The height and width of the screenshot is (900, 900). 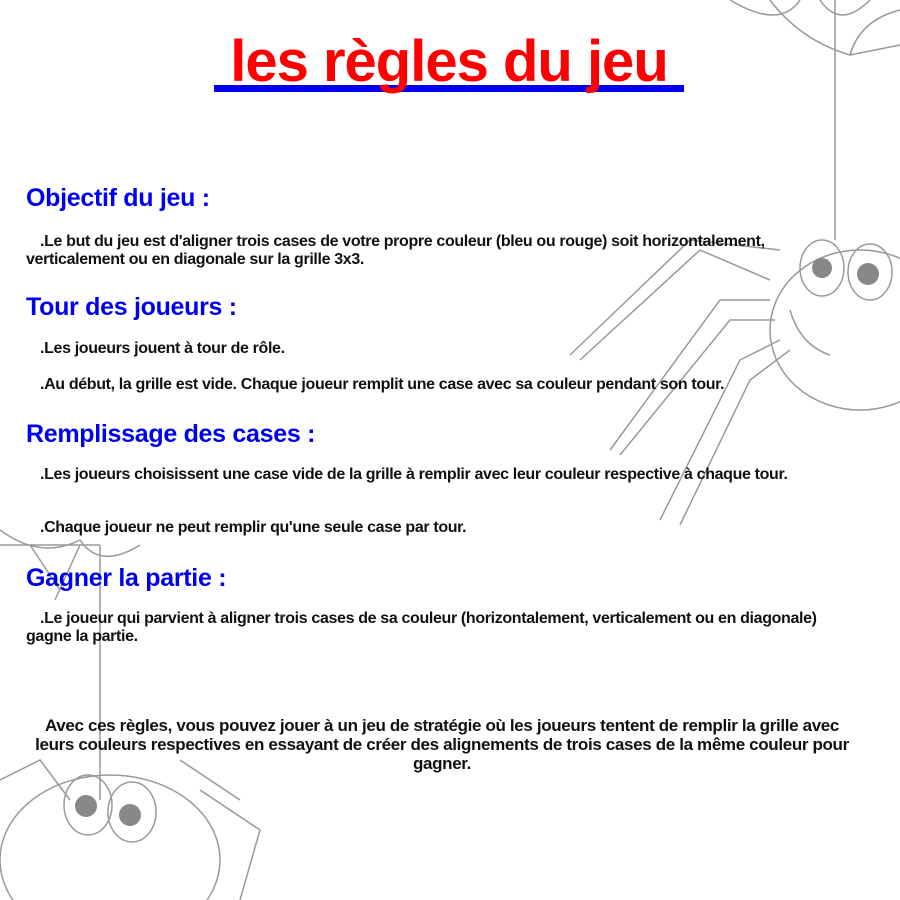 What do you see at coordinates (118, 198) in the screenshot?
I see `heading-objectif: Objectif du jeu :` at bounding box center [118, 198].